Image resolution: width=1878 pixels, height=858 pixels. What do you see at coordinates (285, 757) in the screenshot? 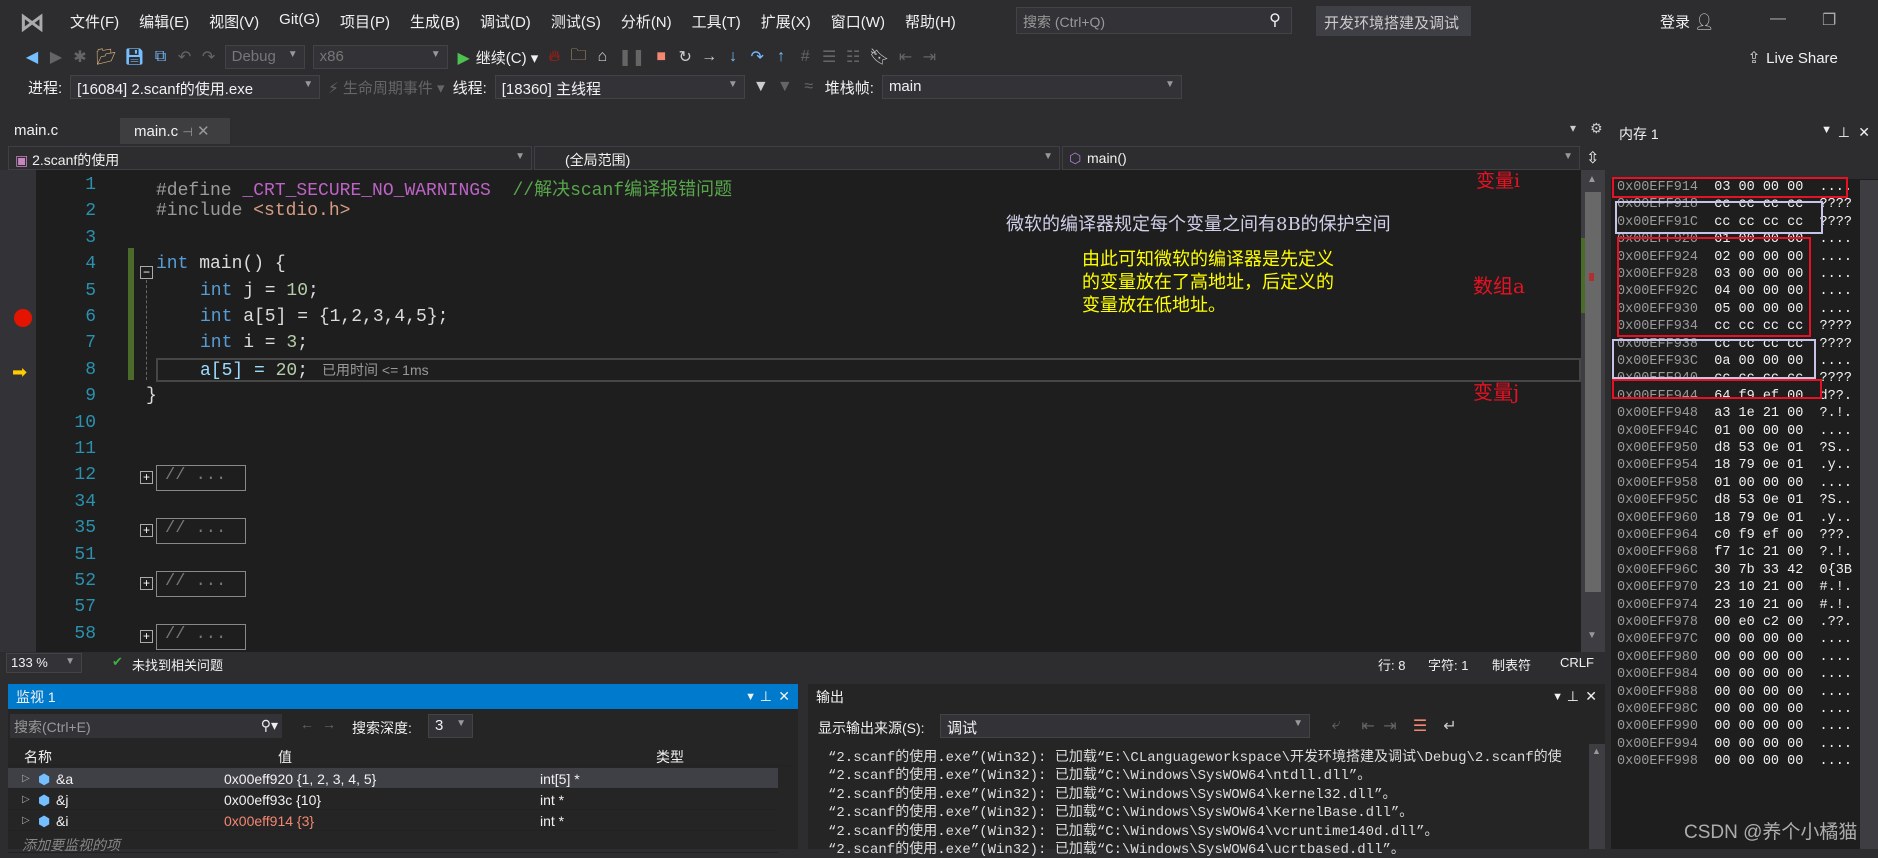
I see `header-value: 值` at bounding box center [285, 757].